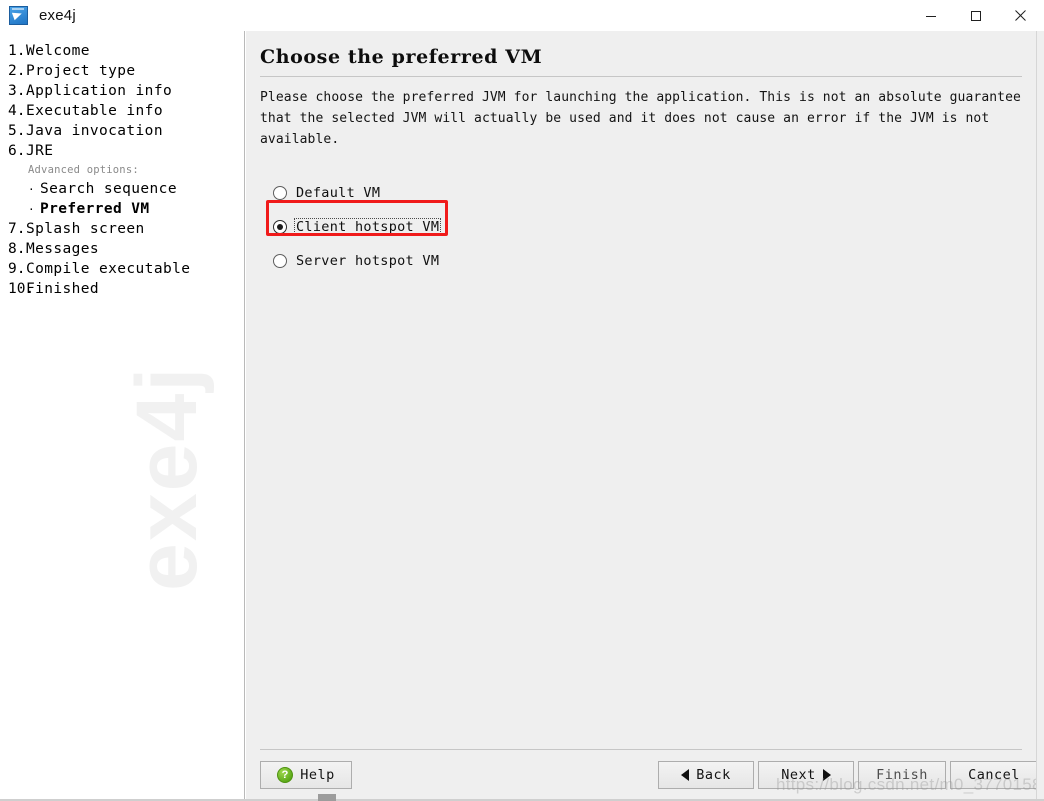  I want to click on close-button, so click(1020, 15).